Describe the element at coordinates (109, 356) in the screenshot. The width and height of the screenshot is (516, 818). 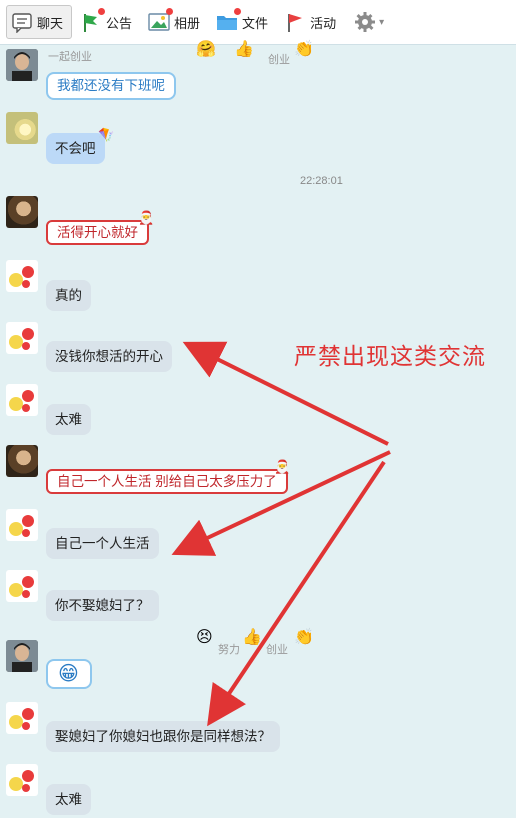
I see `message-bubble: 没钱你想活的开心` at that location.